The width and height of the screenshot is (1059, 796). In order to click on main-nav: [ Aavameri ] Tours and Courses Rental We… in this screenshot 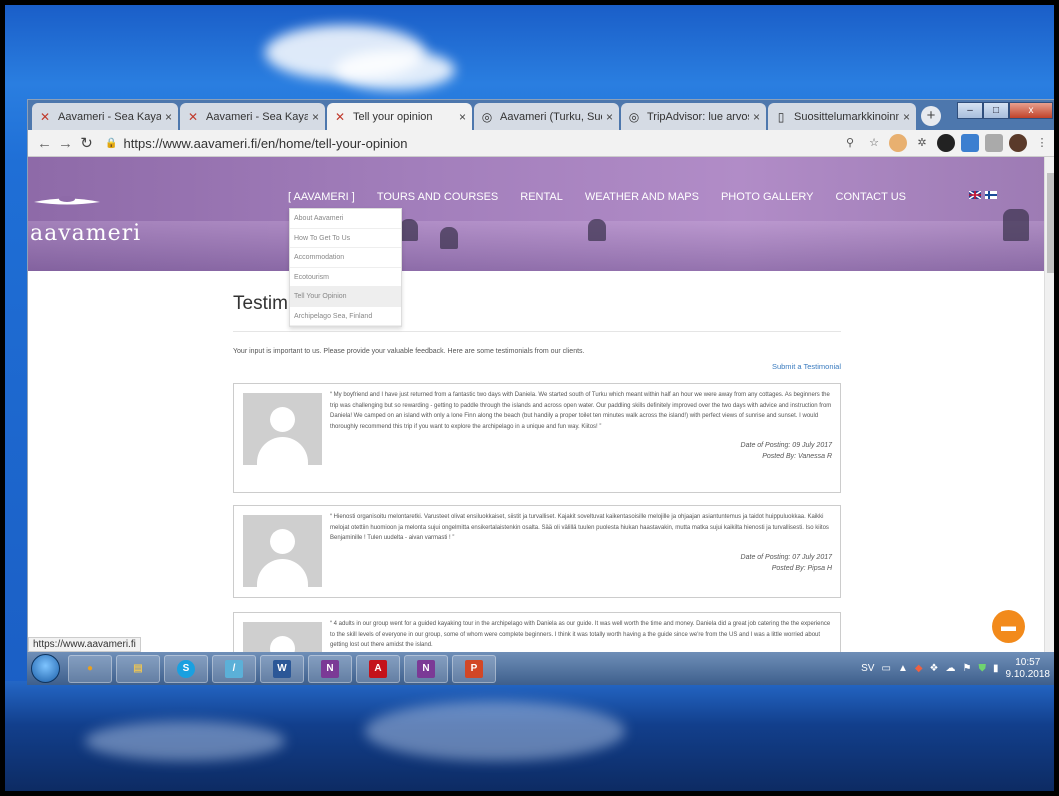, I will do `click(597, 197)`.